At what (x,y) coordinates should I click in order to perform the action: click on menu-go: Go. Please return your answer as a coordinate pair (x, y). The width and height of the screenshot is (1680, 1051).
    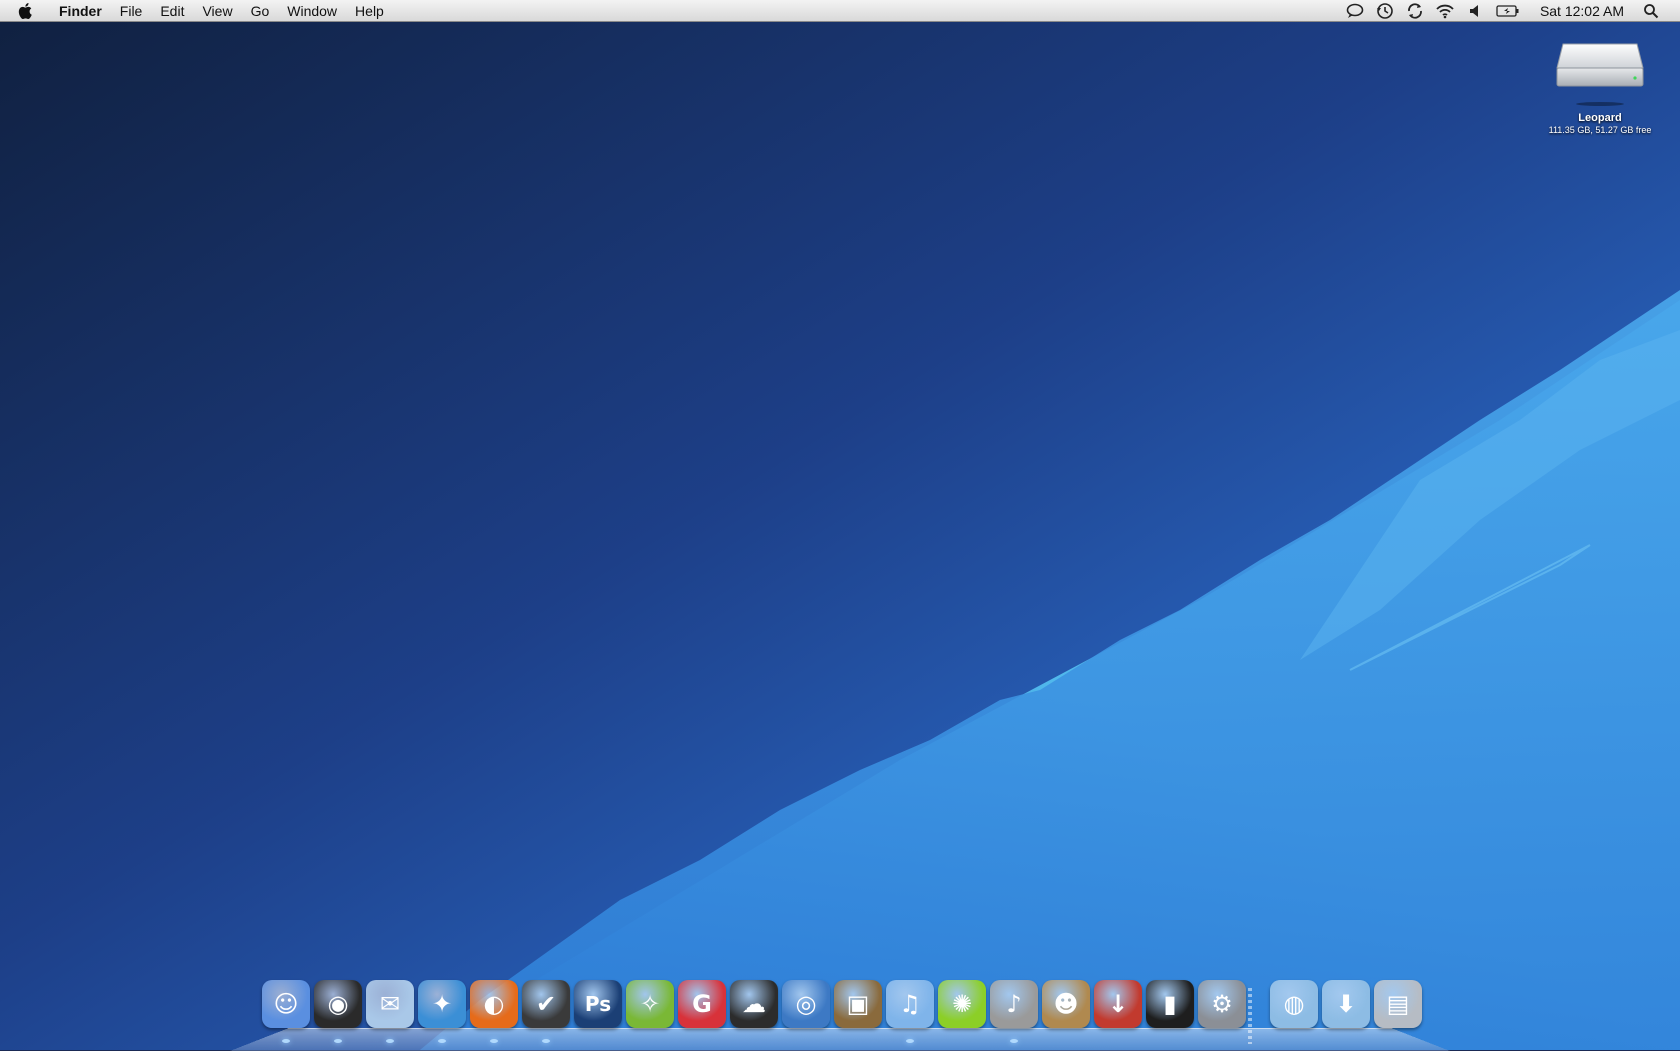
    Looking at the image, I should click on (260, 11).